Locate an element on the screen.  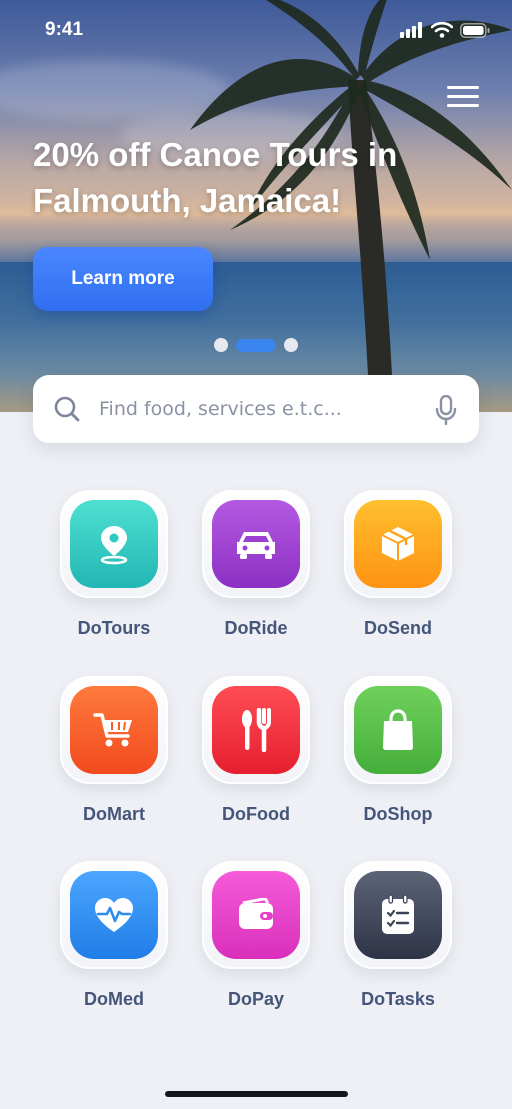
service-tile-dofood: DoFood is located at coordinates (256, 751).